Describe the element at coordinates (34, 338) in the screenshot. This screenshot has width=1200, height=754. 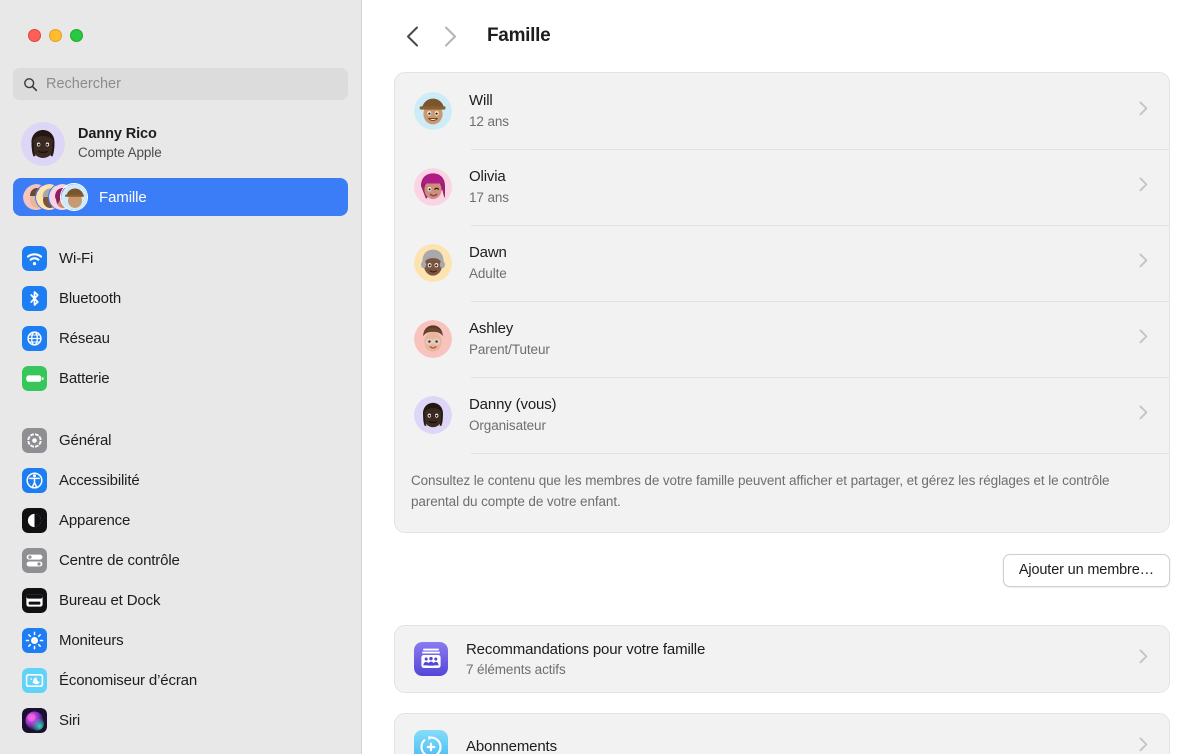
I see `network-icon` at that location.